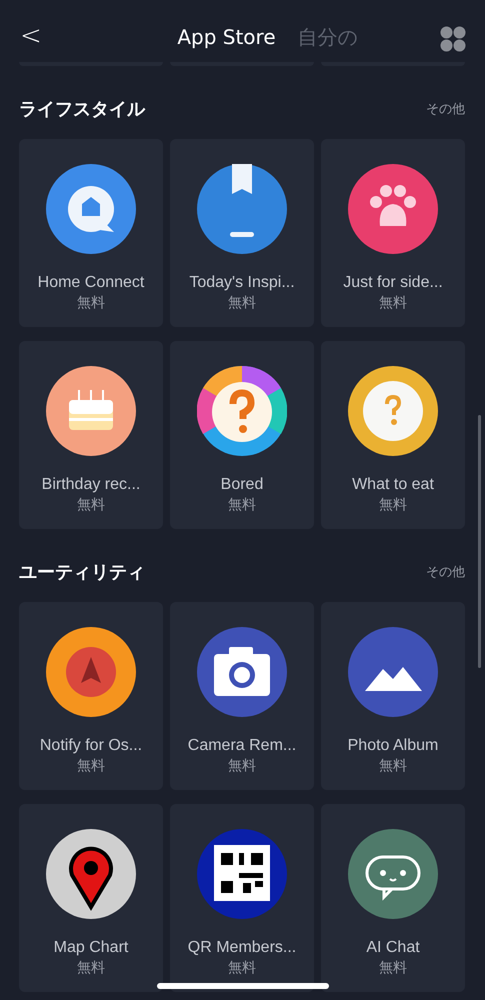 This screenshot has height=1000, width=485. Describe the element at coordinates (82, 109) in the screenshot. I see `section-title: ライフスタイル` at that location.